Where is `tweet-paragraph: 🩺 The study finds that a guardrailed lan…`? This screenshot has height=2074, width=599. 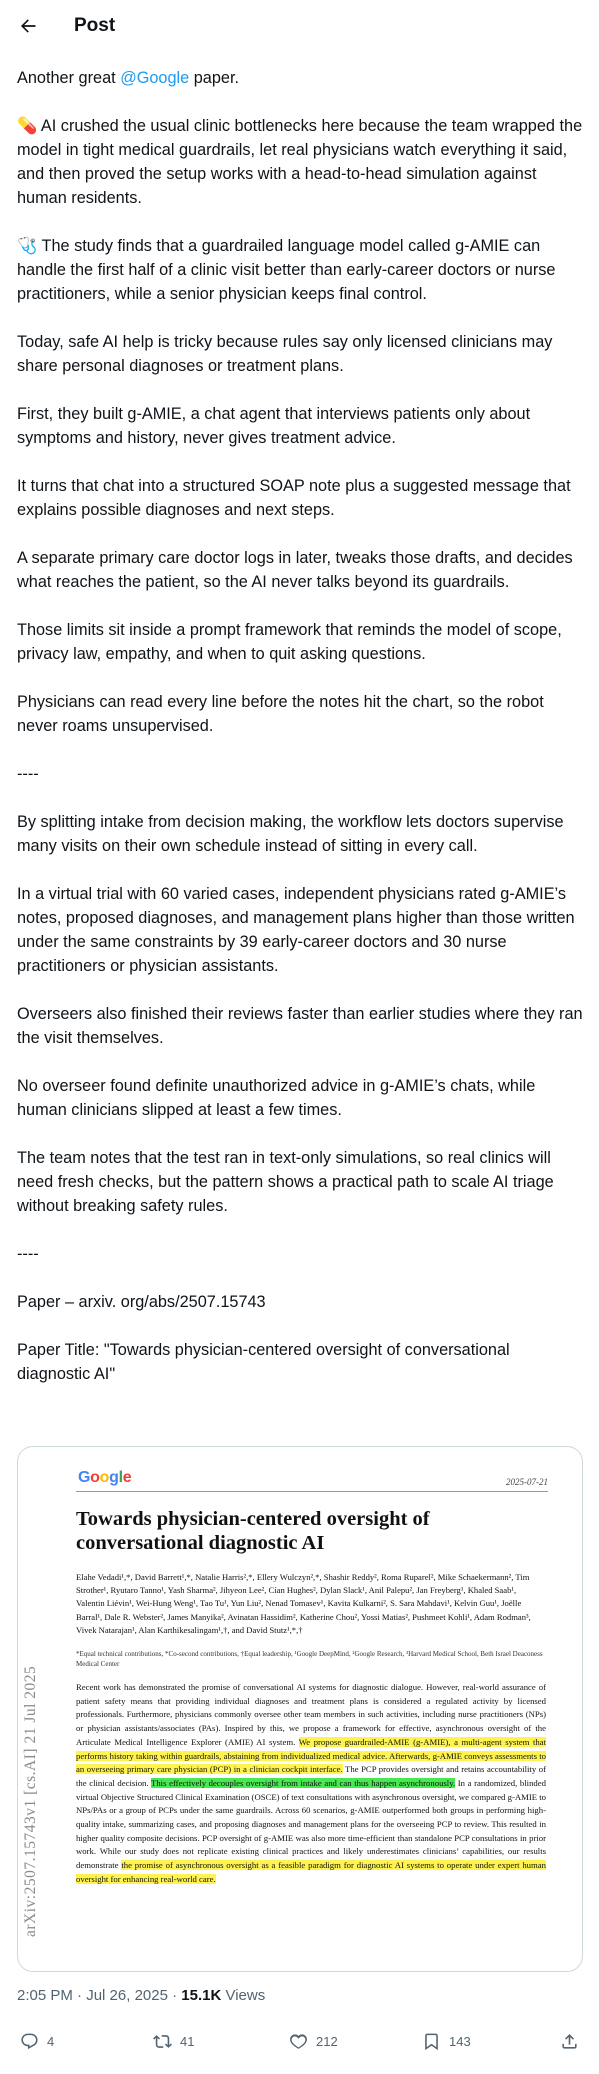
tweet-paragraph: 🩺 The study finds that a guardrailed lan… is located at coordinates (286, 270).